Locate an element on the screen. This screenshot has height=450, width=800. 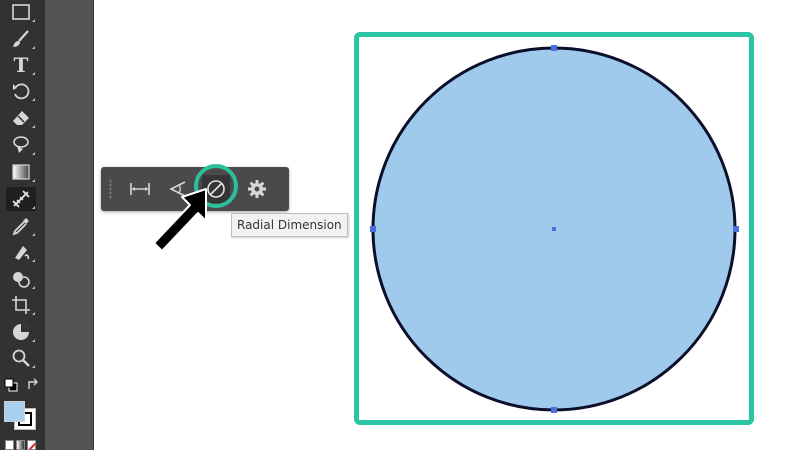
gradient-tool is located at coordinates (21, 172).